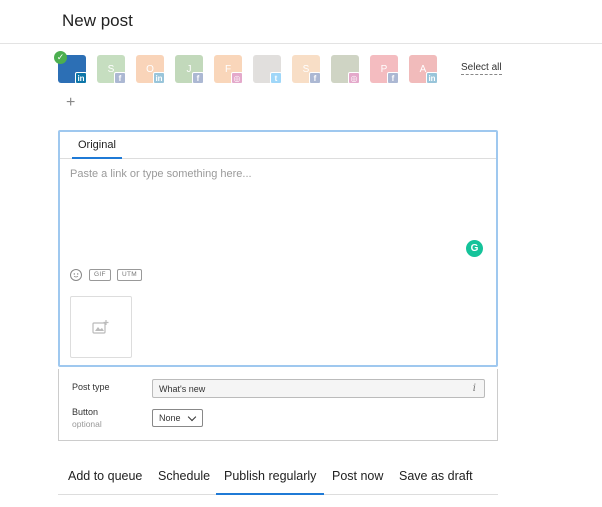  I want to click on button-type-value: None, so click(170, 418).